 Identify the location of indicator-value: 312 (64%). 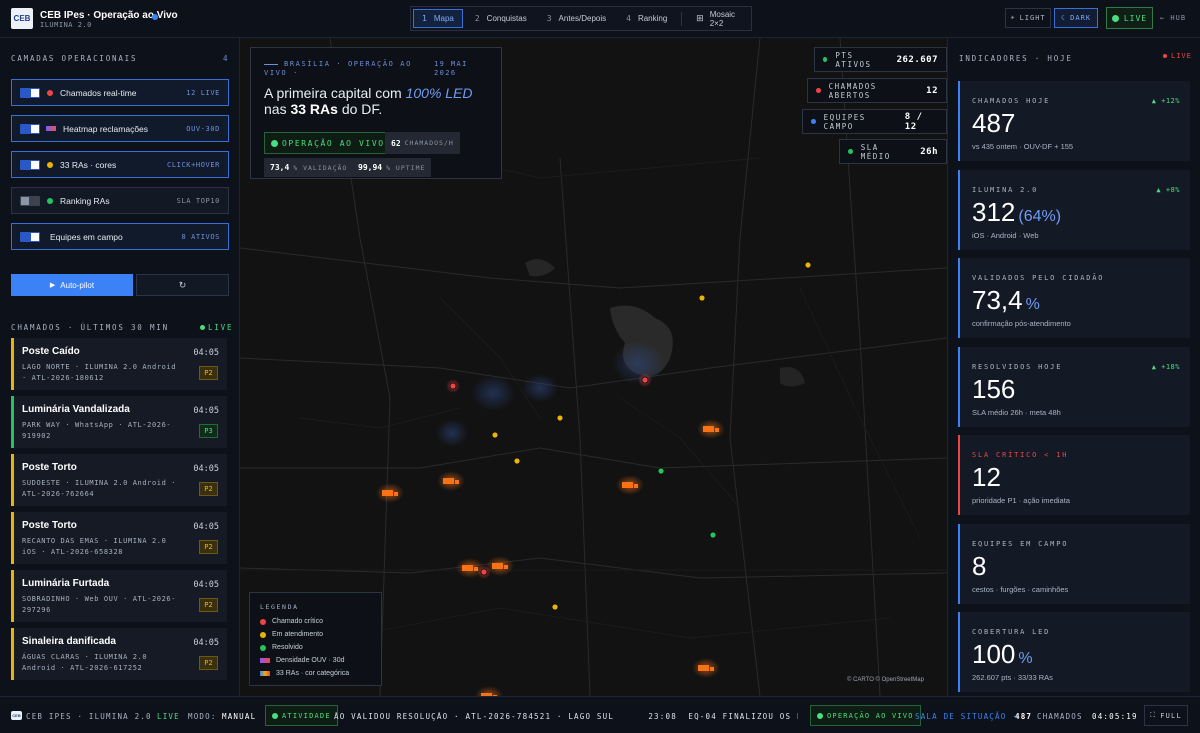
(1017, 211).